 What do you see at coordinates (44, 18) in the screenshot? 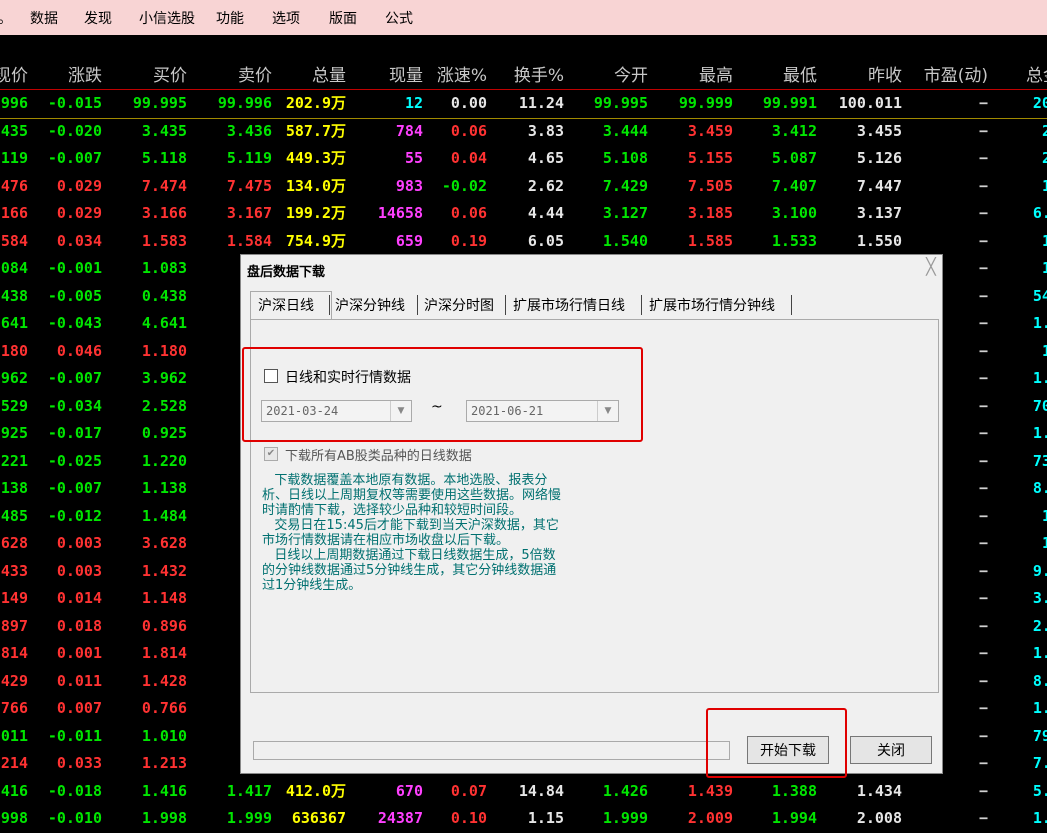
I see `menu-item: 数据` at bounding box center [44, 18].